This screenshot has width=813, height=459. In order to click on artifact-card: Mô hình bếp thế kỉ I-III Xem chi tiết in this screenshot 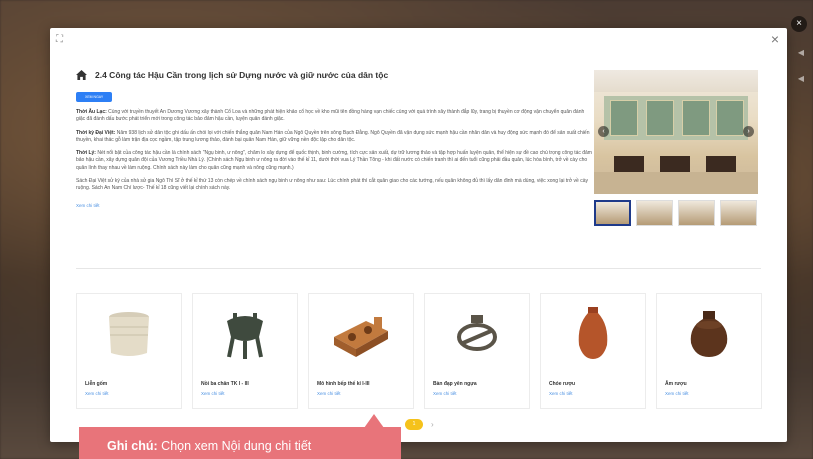, I will do `click(361, 351)`.